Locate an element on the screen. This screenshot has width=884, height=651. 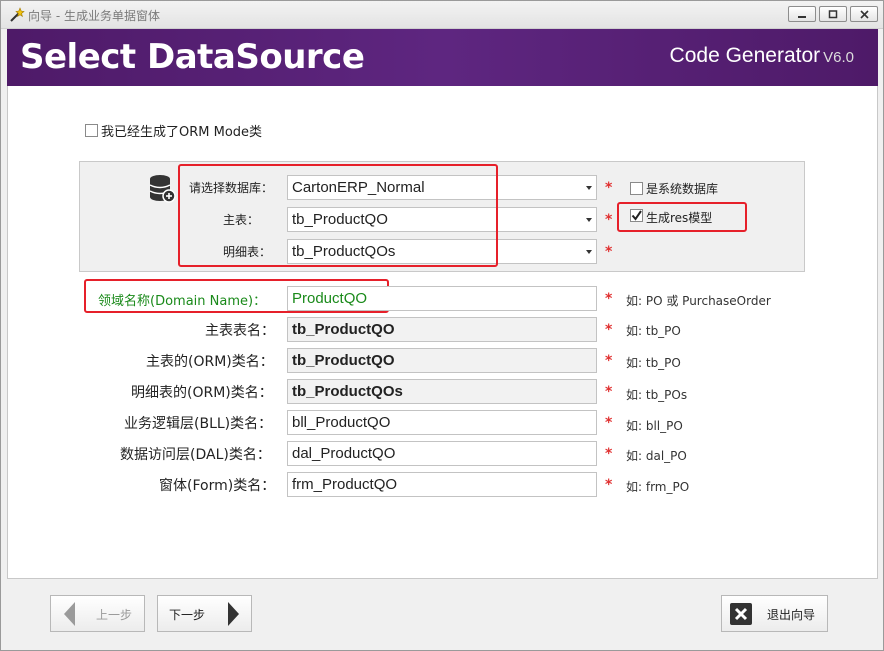
main-orm-hint: 如: tb_PO is located at coordinates (653, 363).